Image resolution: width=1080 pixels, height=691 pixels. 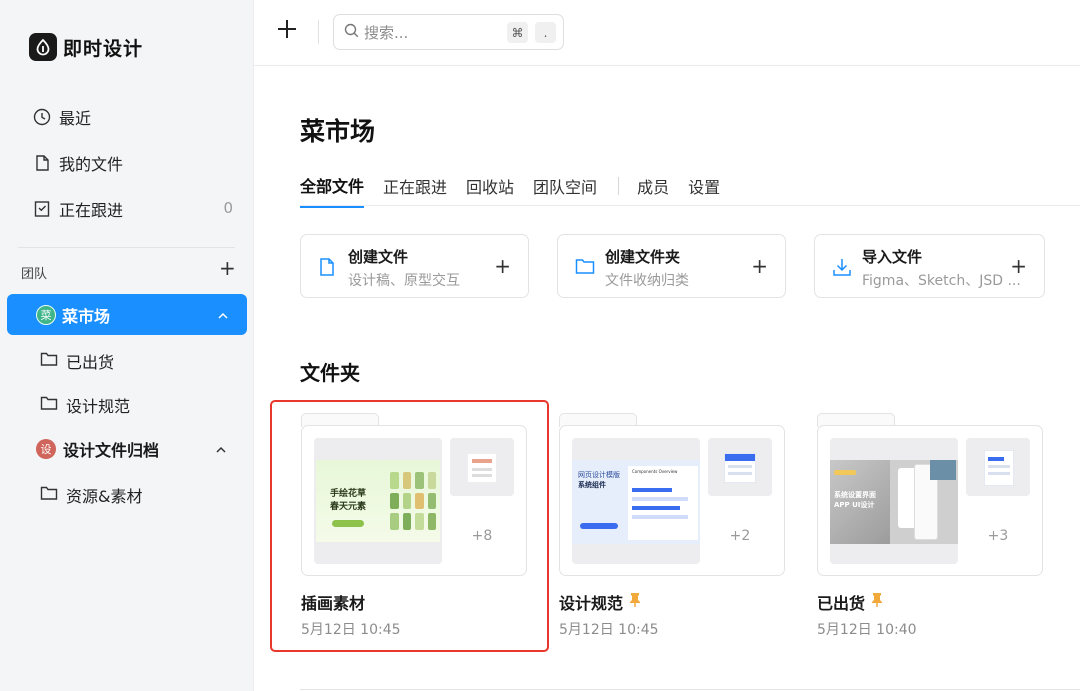 What do you see at coordinates (103, 48) in the screenshot?
I see `app-name: 即时设计` at bounding box center [103, 48].